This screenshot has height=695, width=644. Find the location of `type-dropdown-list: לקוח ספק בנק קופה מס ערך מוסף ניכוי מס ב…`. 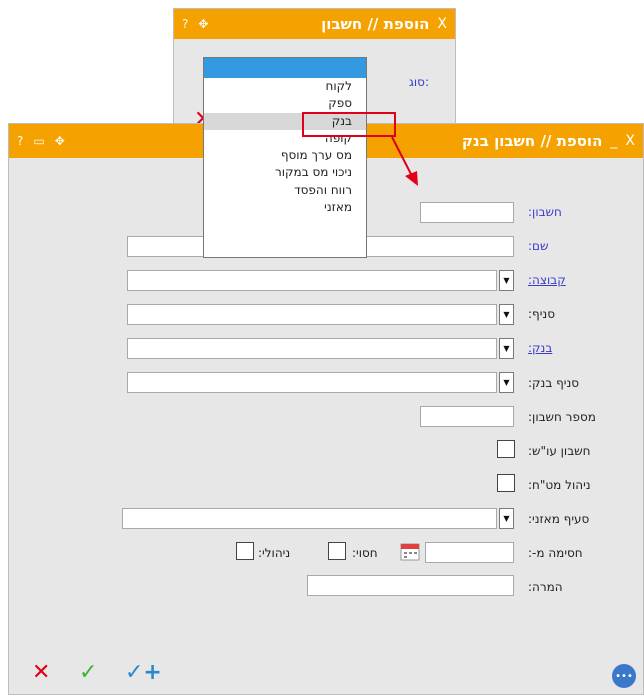

type-dropdown-list: לקוח ספק בנק קופה מס ערך מוסף ניכוי מס ב… is located at coordinates (285, 157).